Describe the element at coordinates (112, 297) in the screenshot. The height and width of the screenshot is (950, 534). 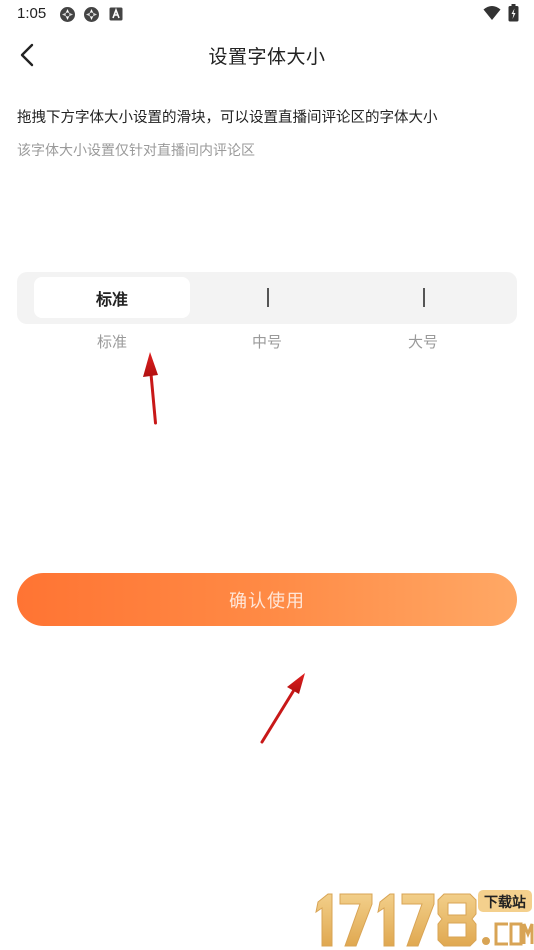
I see `slider-thumb: 标准` at that location.